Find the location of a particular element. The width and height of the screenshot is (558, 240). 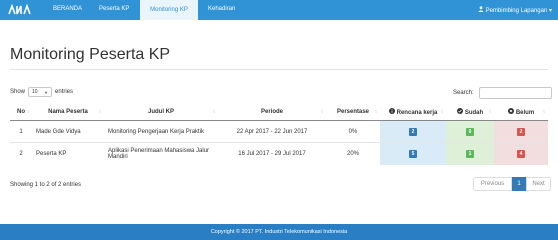

belum-badge: 2 is located at coordinates (521, 131).